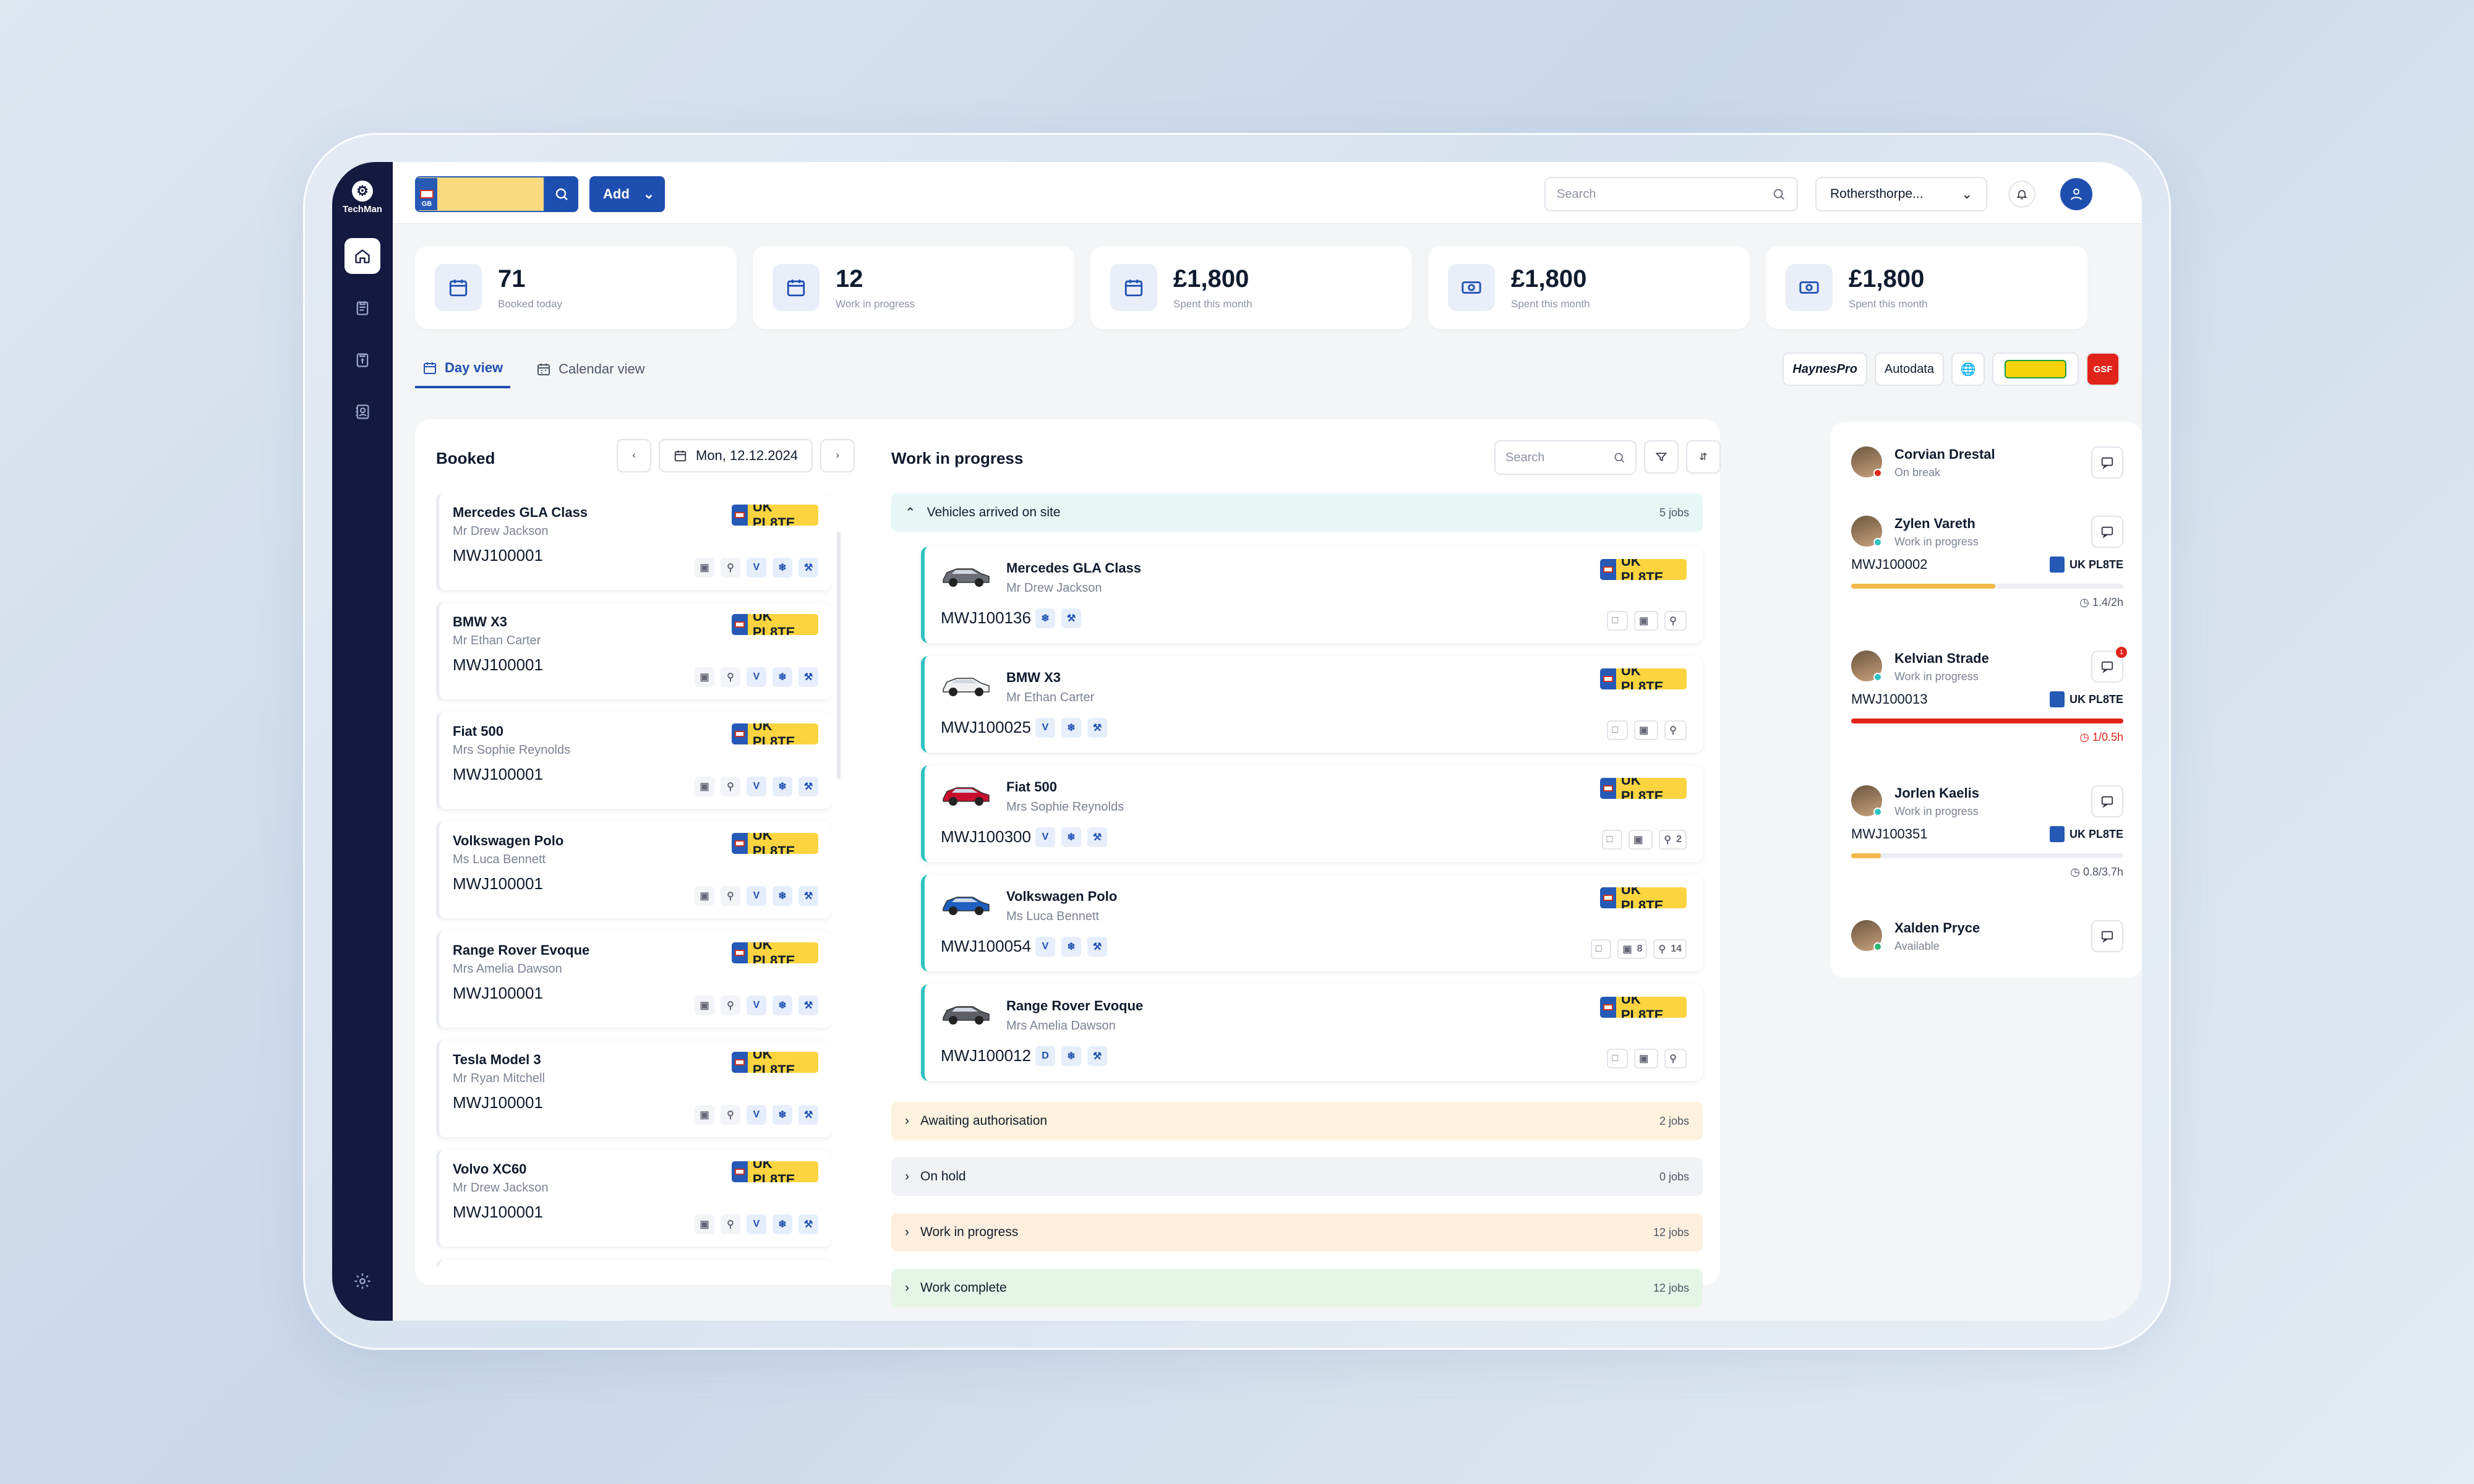  What do you see at coordinates (1565, 457) in the screenshot?
I see `wip-search-input: Search` at bounding box center [1565, 457].